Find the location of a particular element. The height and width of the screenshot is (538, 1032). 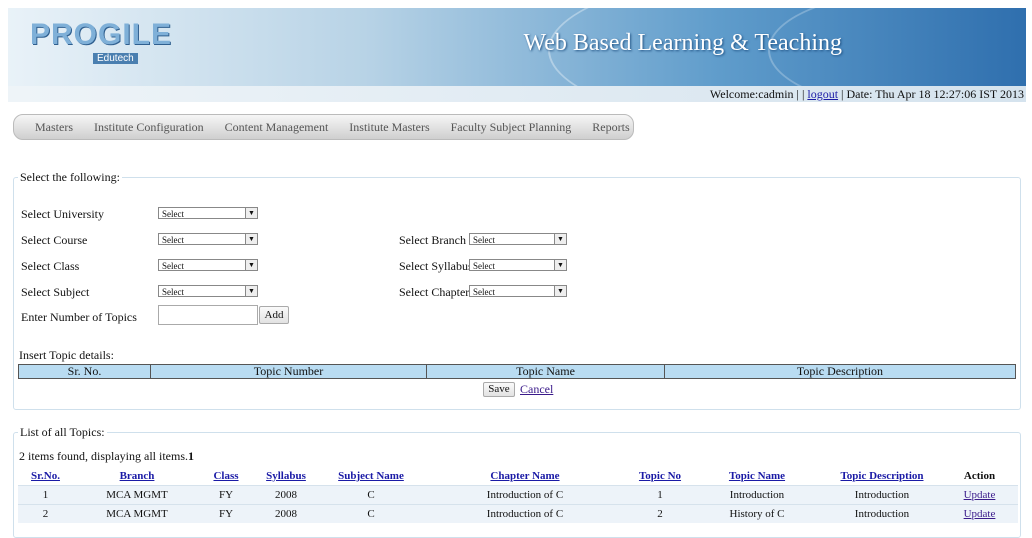

university-select: Select ▼ is located at coordinates (208, 213).